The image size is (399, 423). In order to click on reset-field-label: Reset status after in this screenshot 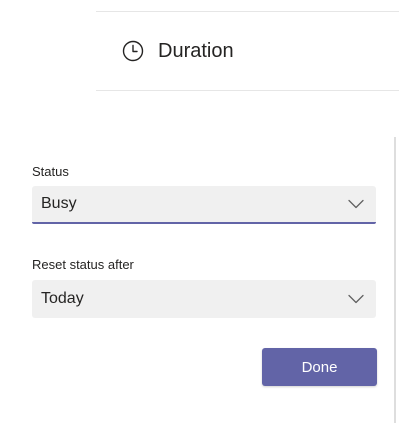, I will do `click(83, 264)`.